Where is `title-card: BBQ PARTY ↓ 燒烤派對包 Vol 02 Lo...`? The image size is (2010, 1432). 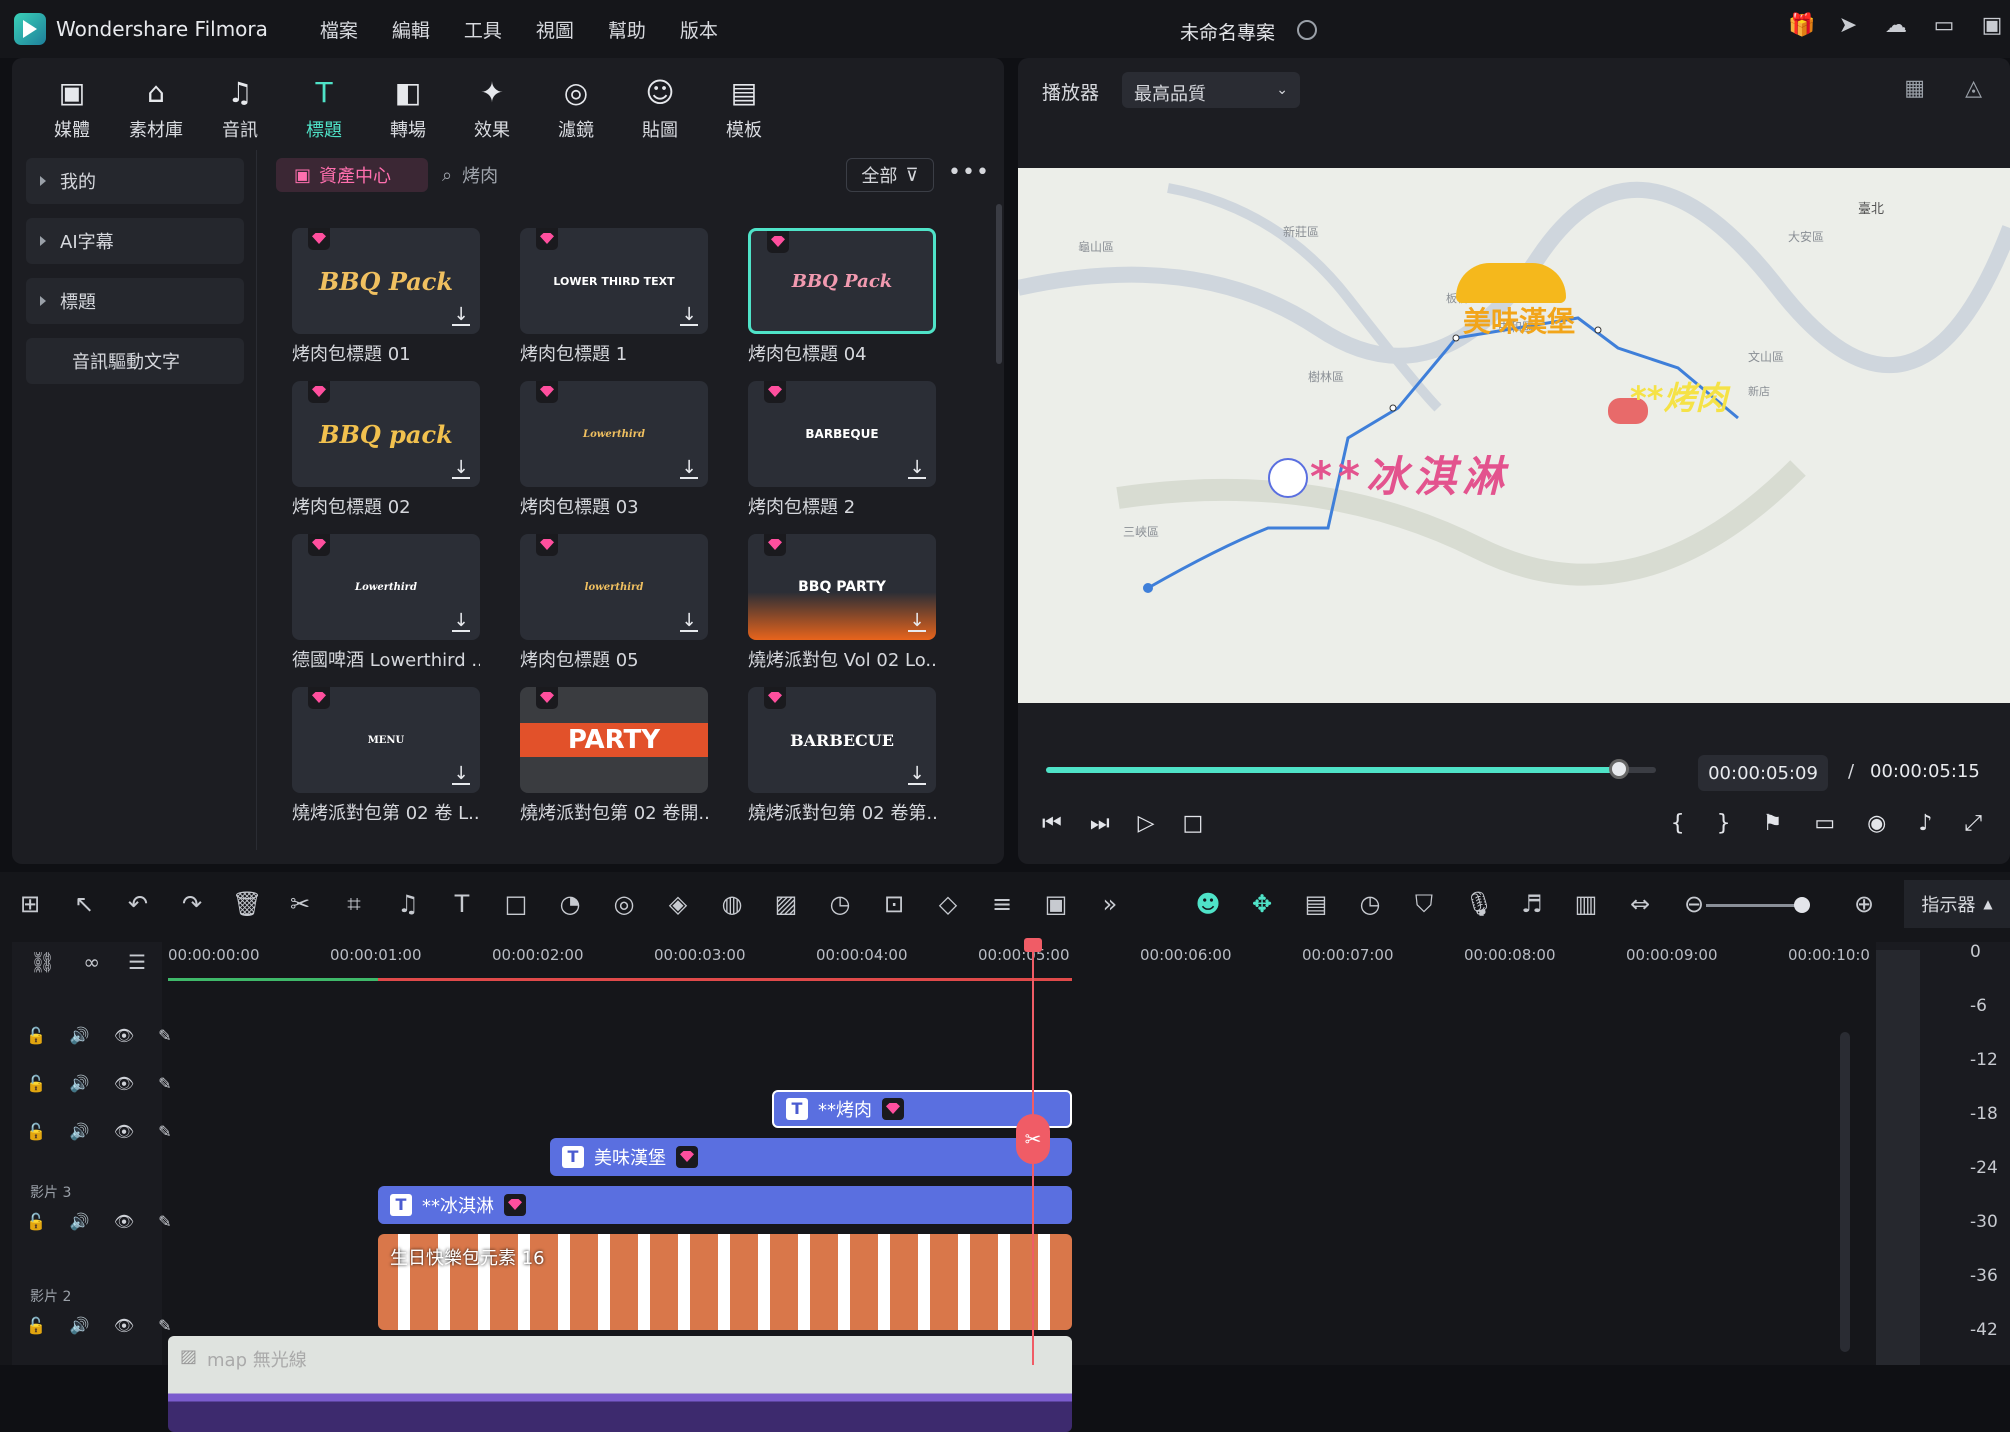
title-card: BBQ PARTY ↓ 燒烤派對包 Vol 02 Lo... is located at coordinates (842, 603).